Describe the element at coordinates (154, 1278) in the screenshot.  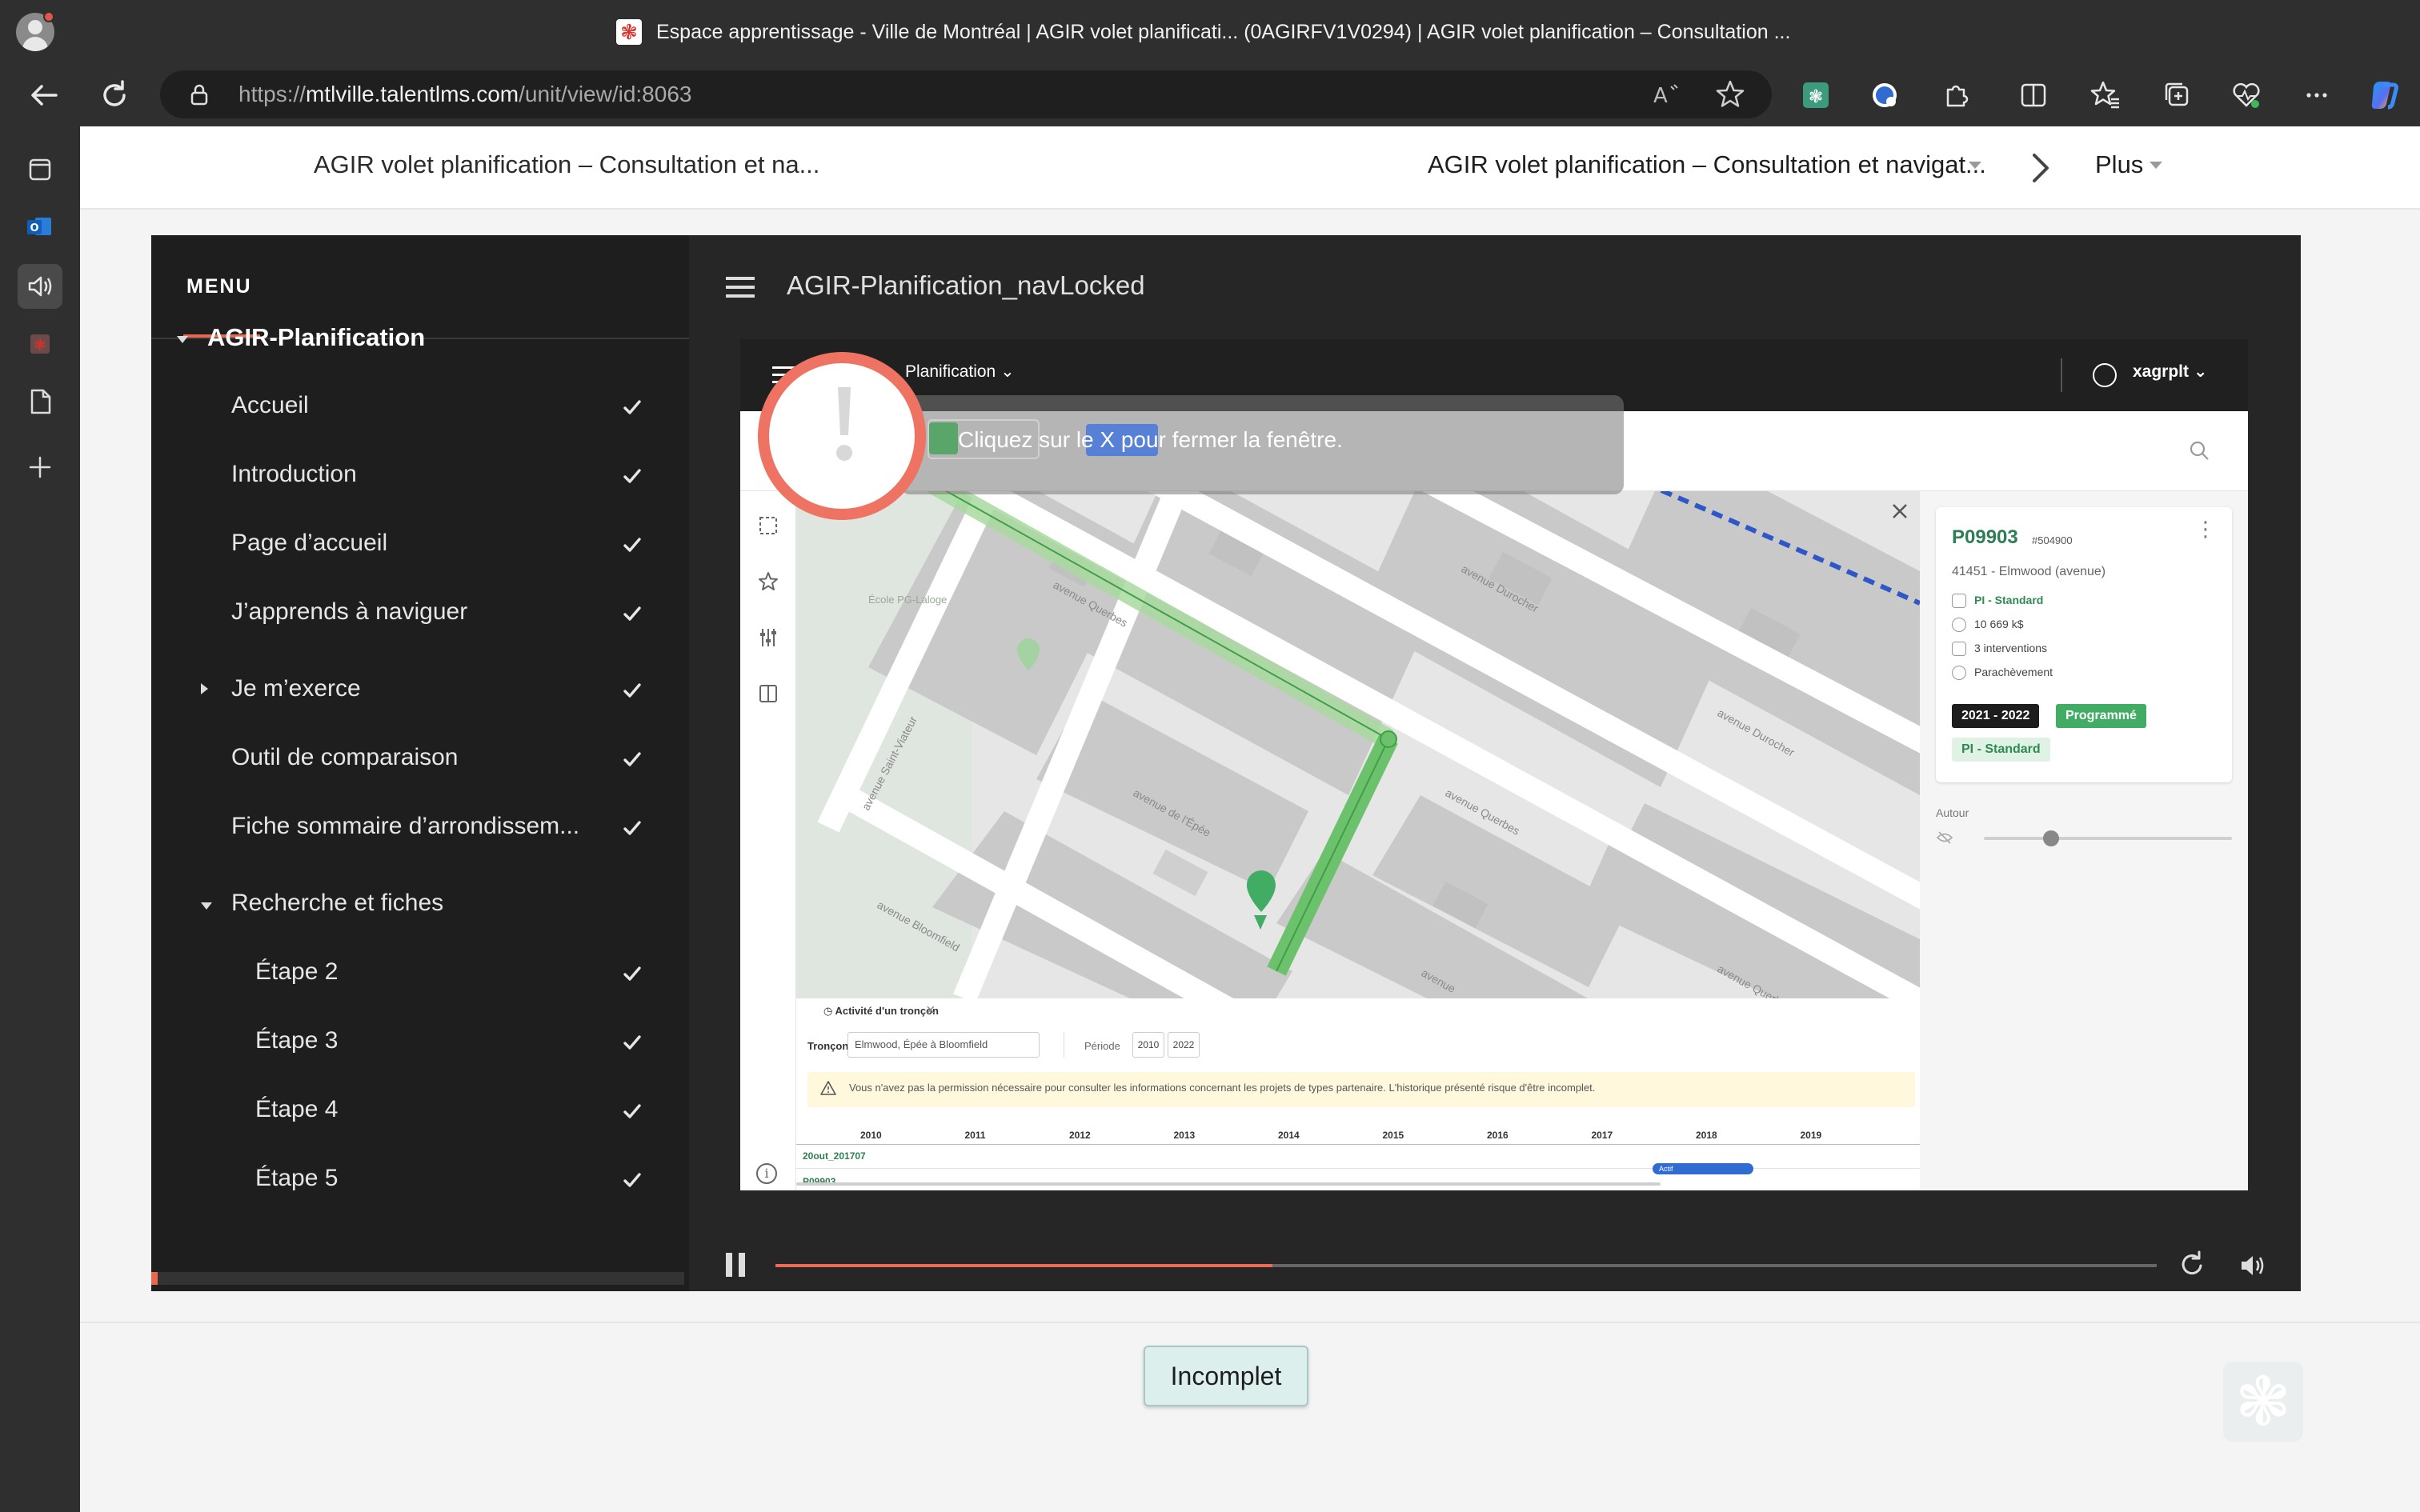
I see `menu-progress-fill` at that location.